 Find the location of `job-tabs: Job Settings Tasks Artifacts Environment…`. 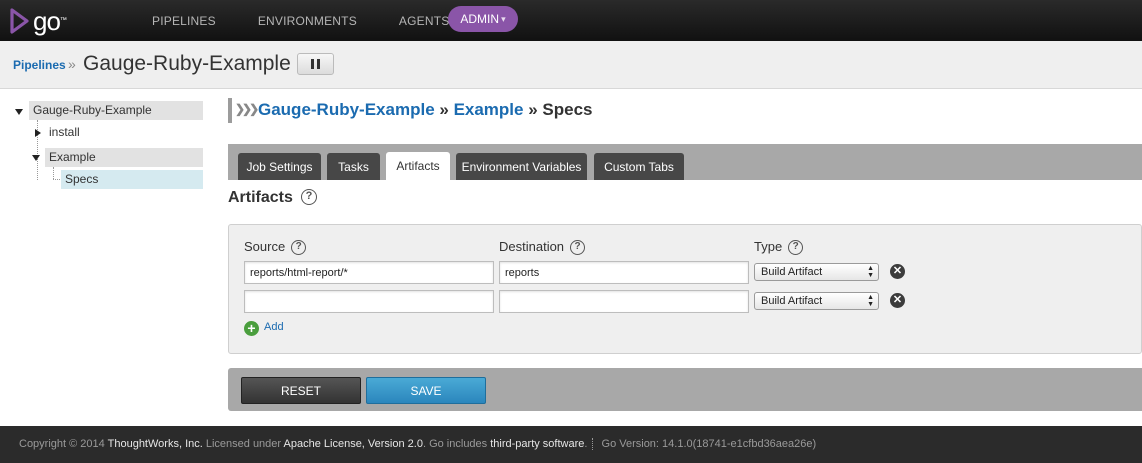

job-tabs: Job Settings Tasks Artifacts Environment… is located at coordinates (685, 162).